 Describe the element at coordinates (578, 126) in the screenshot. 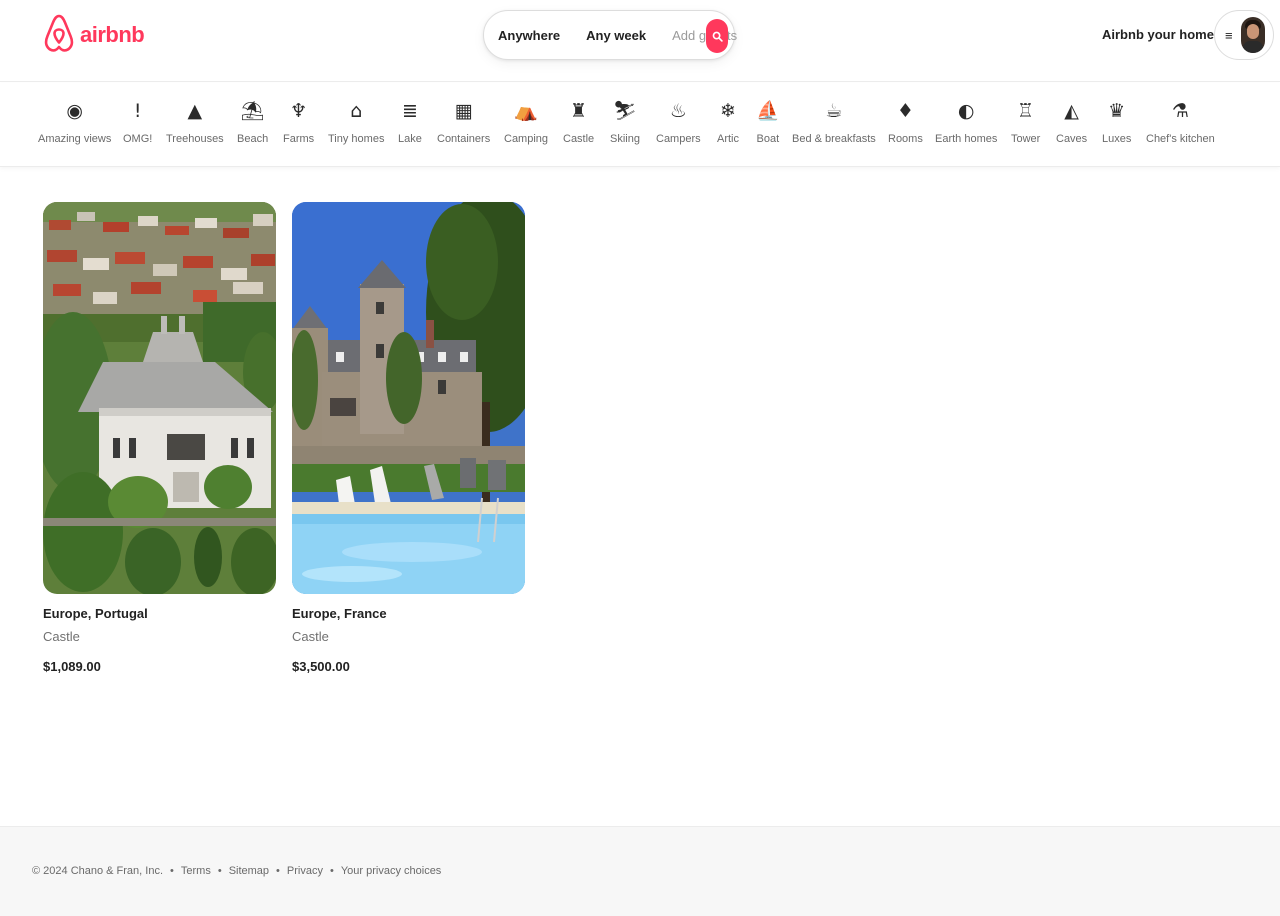

I see `category-item: ♜ Castle` at that location.